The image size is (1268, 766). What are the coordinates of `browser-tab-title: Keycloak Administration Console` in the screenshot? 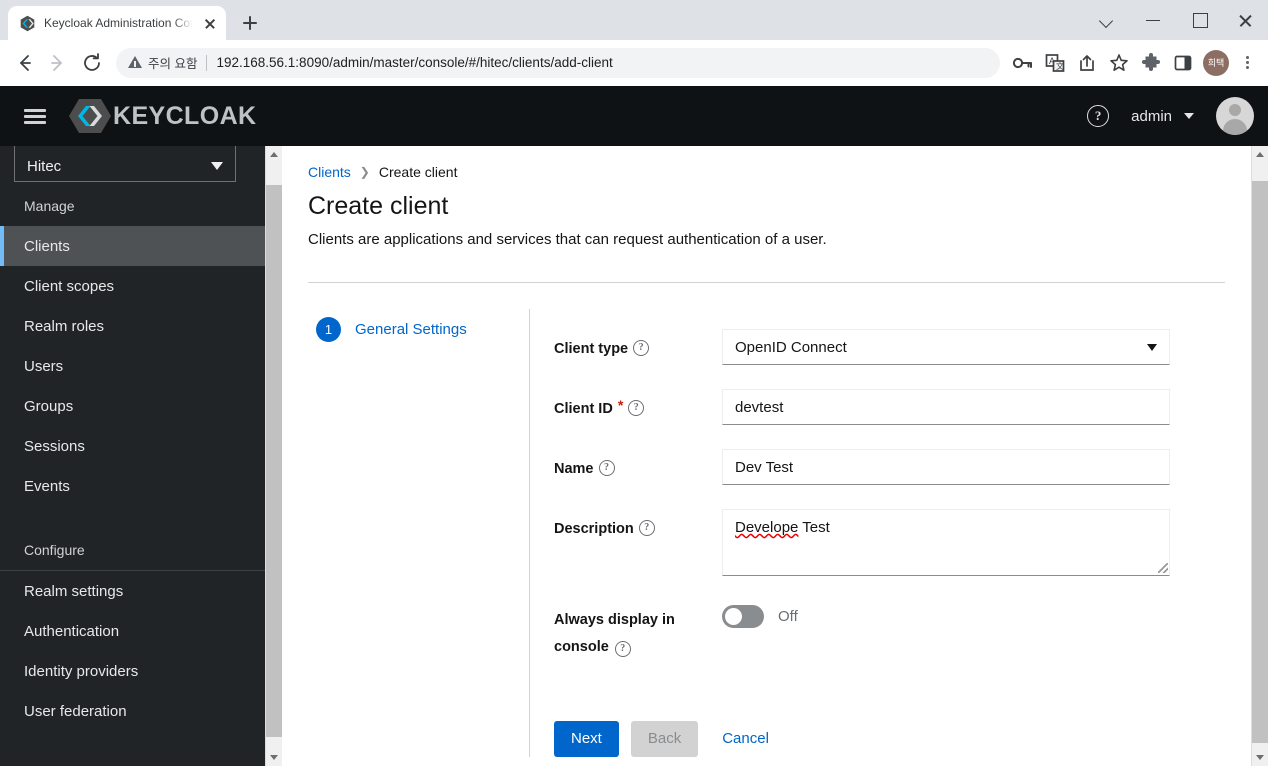 It's located at (119, 23).